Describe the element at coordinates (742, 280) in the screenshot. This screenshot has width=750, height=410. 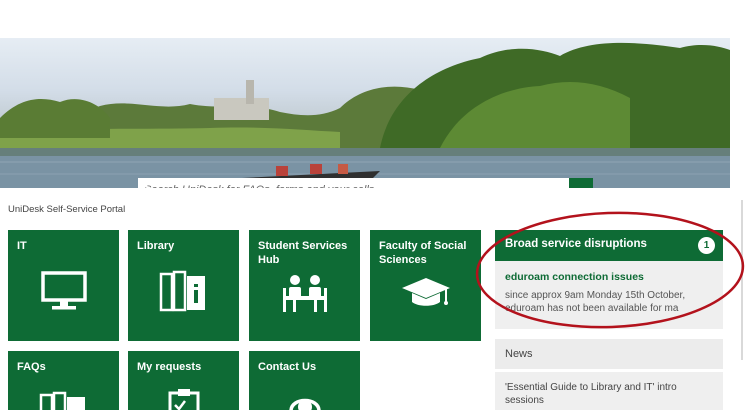
I see `scrollbar-edge` at that location.